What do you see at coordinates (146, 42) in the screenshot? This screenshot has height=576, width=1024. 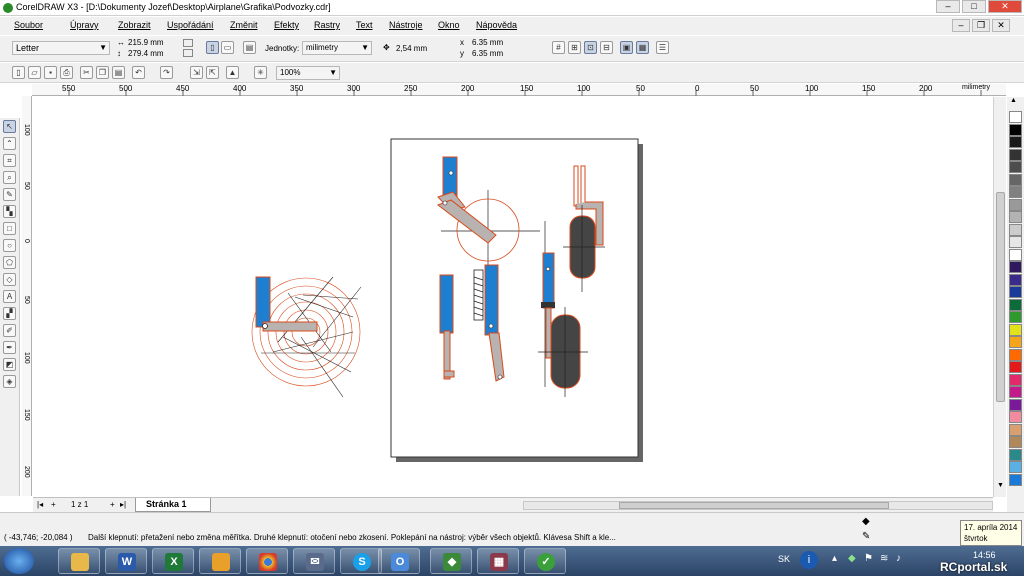 I see `page-width-field: 215.9 mm` at bounding box center [146, 42].